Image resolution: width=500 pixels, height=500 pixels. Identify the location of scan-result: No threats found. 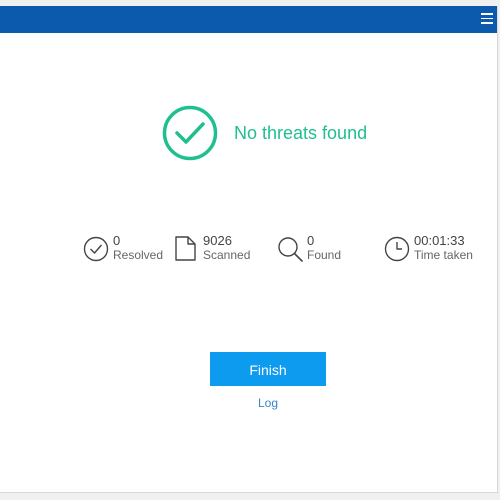
(264, 133).